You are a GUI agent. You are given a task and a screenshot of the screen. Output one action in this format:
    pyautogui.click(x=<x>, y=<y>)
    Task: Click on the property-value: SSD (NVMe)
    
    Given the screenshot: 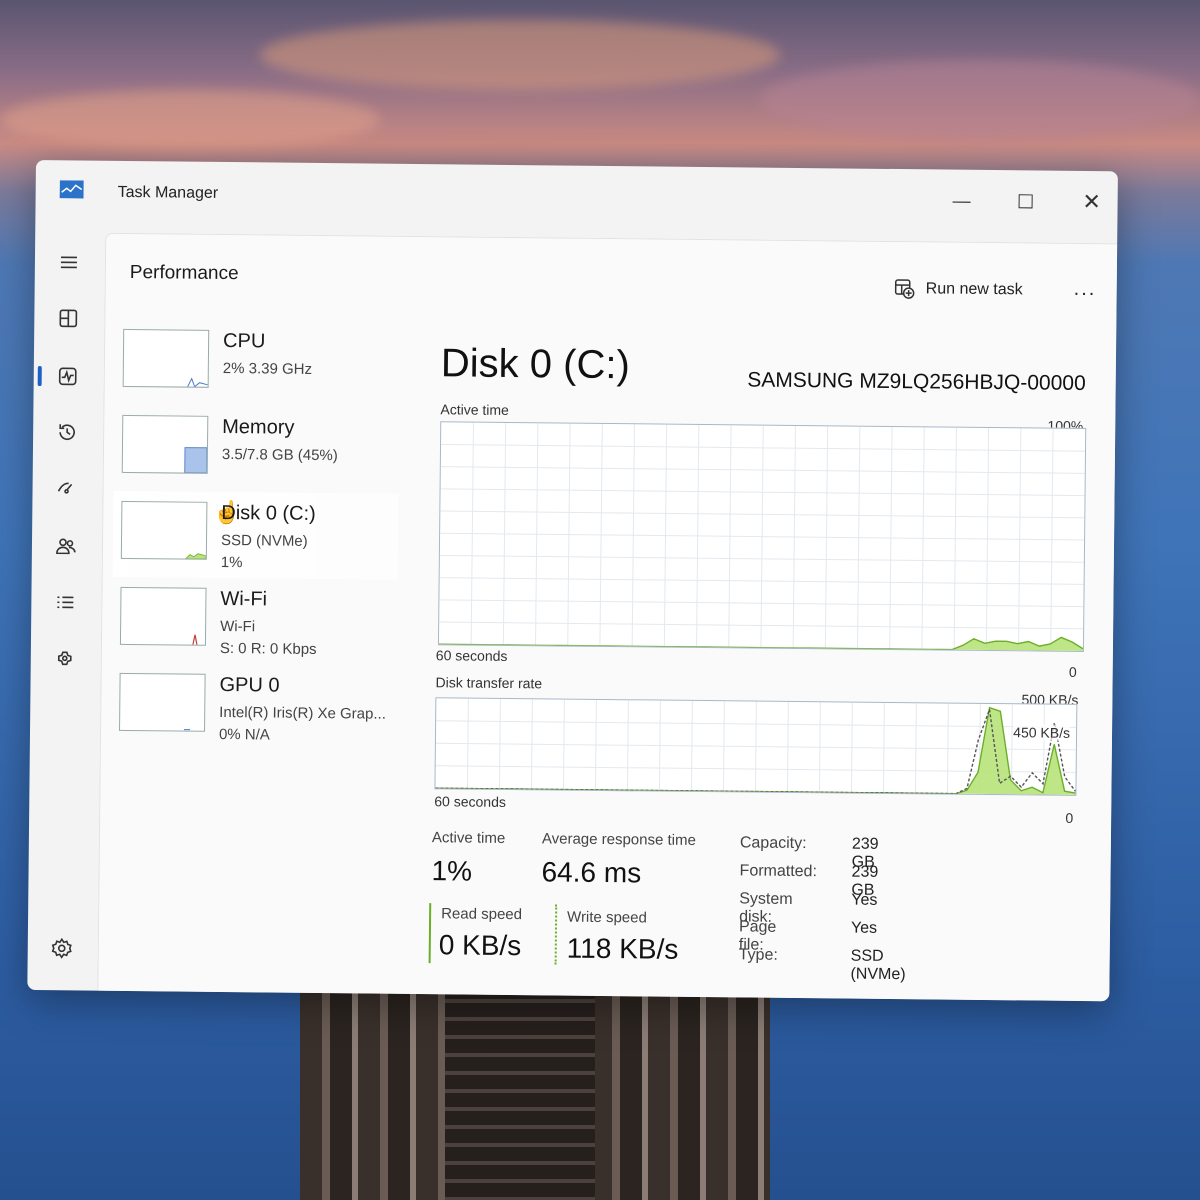 What is the action you would take?
    pyautogui.click(x=878, y=965)
    